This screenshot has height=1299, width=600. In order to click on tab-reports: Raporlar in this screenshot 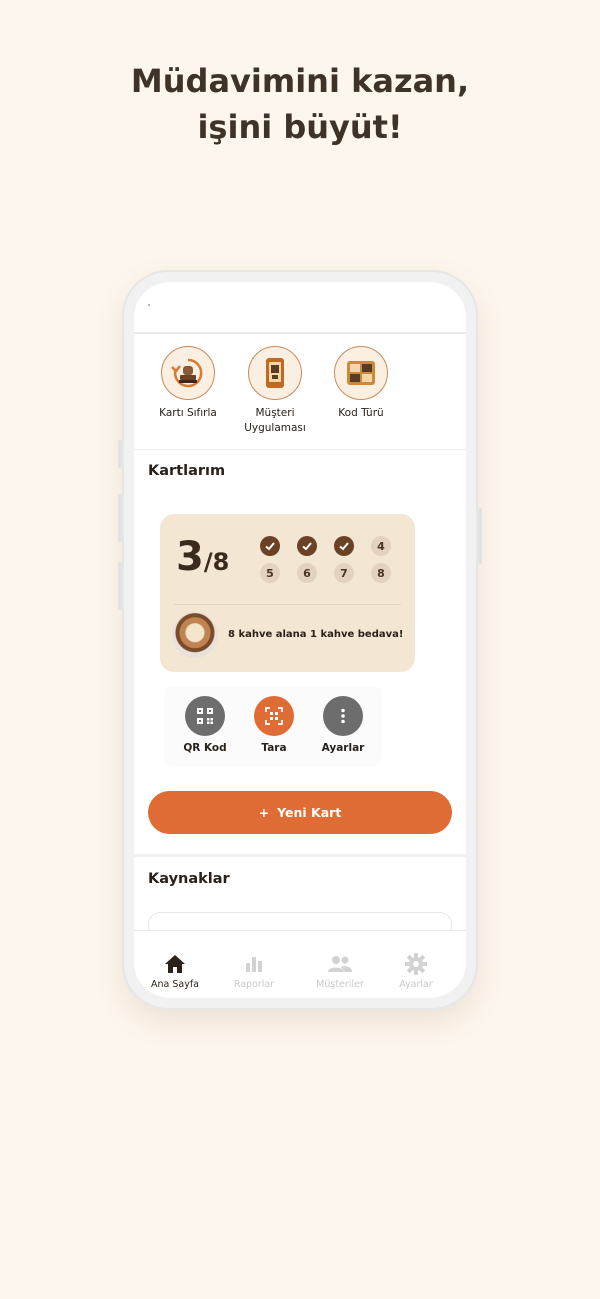, I will do `click(254, 971)`.